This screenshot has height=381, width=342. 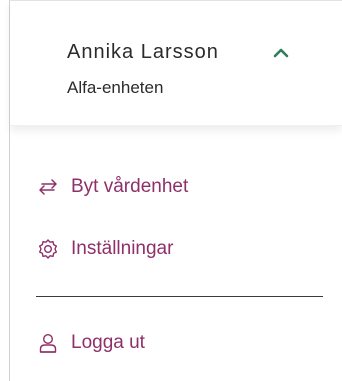 What do you see at coordinates (179, 296) in the screenshot?
I see `menu-divider` at bounding box center [179, 296].